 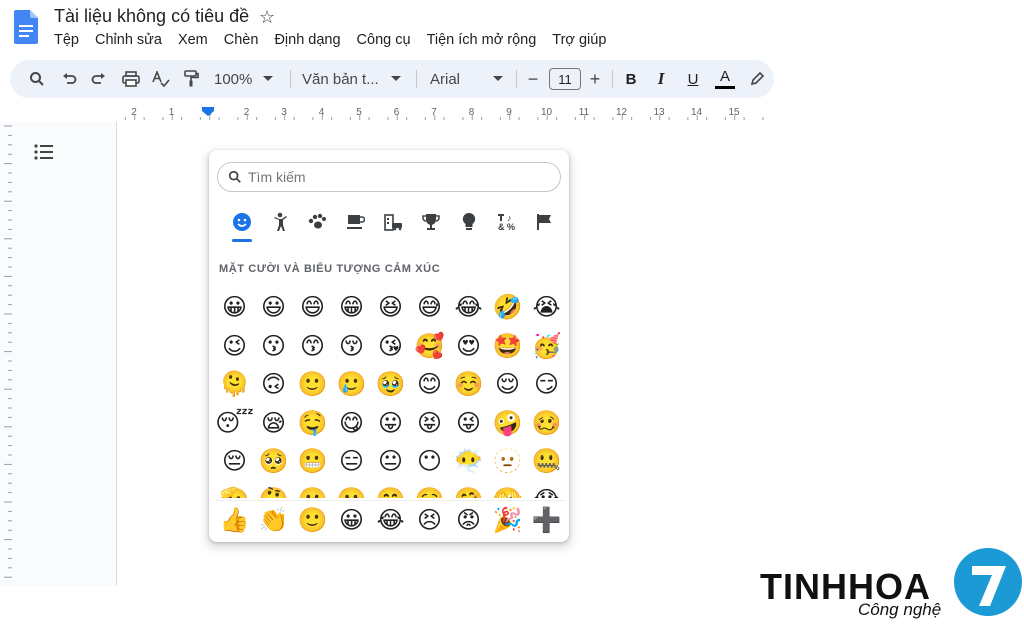 What do you see at coordinates (191, 79) in the screenshot?
I see `paint-format-icon` at bounding box center [191, 79].